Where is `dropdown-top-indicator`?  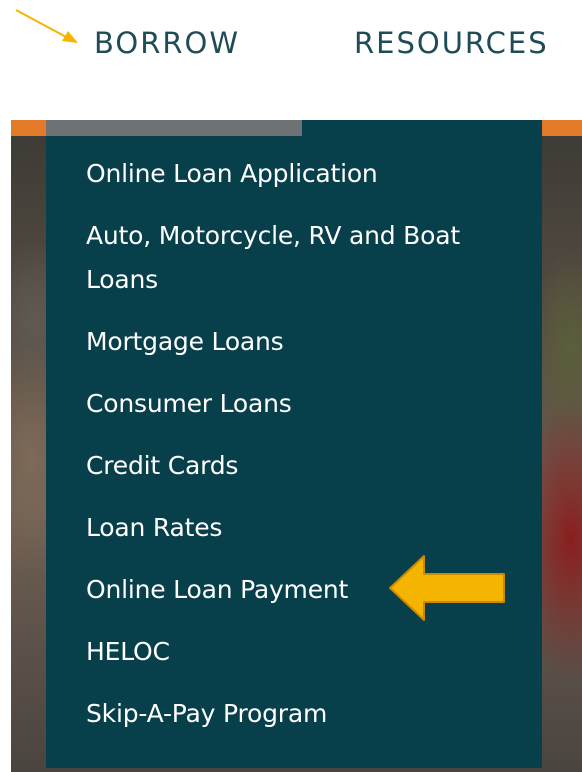 dropdown-top-indicator is located at coordinates (174, 128).